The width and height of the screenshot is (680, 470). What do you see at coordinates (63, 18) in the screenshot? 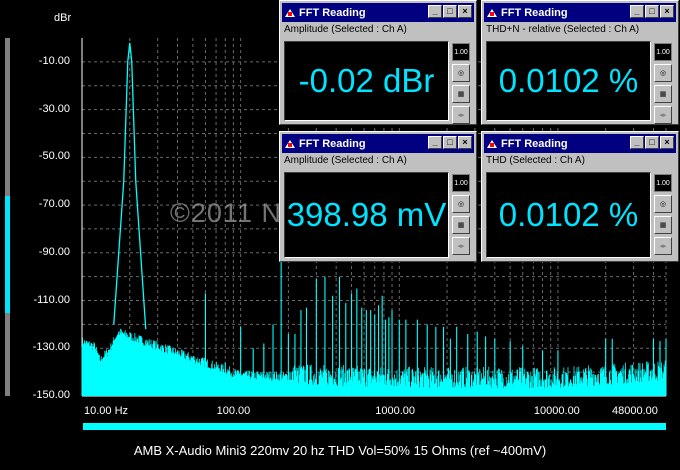
I see `y-axis-unit: dBr` at bounding box center [63, 18].